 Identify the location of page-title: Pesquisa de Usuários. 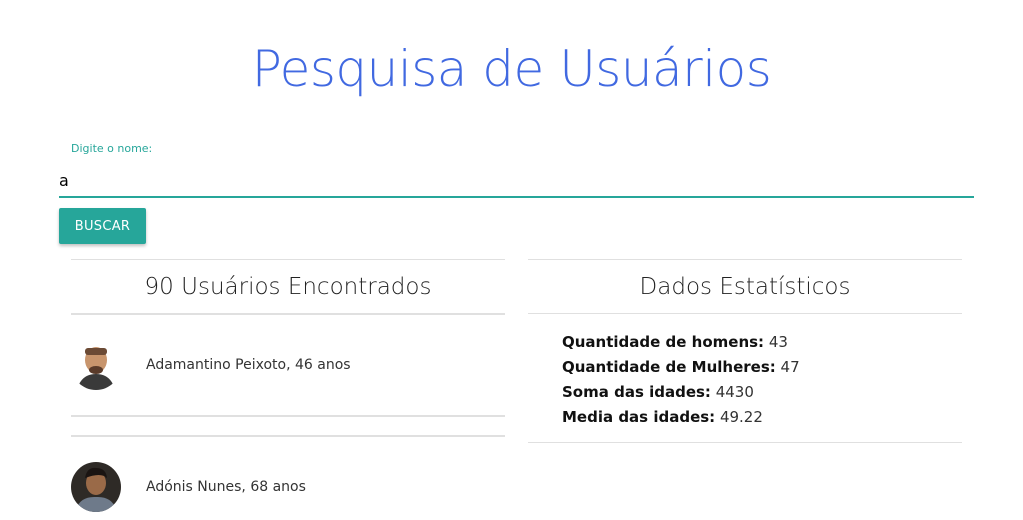
(511, 69).